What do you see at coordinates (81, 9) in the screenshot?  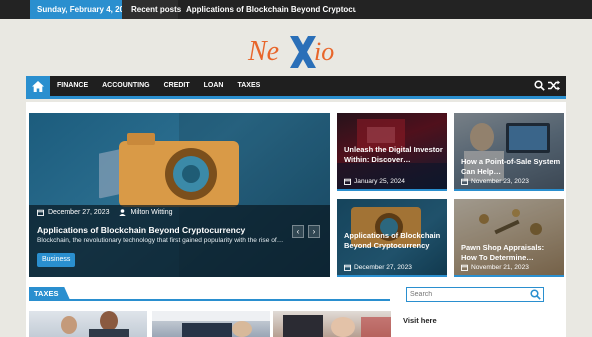 I see `current-date: Sunday, February 4, 2024` at bounding box center [81, 9].